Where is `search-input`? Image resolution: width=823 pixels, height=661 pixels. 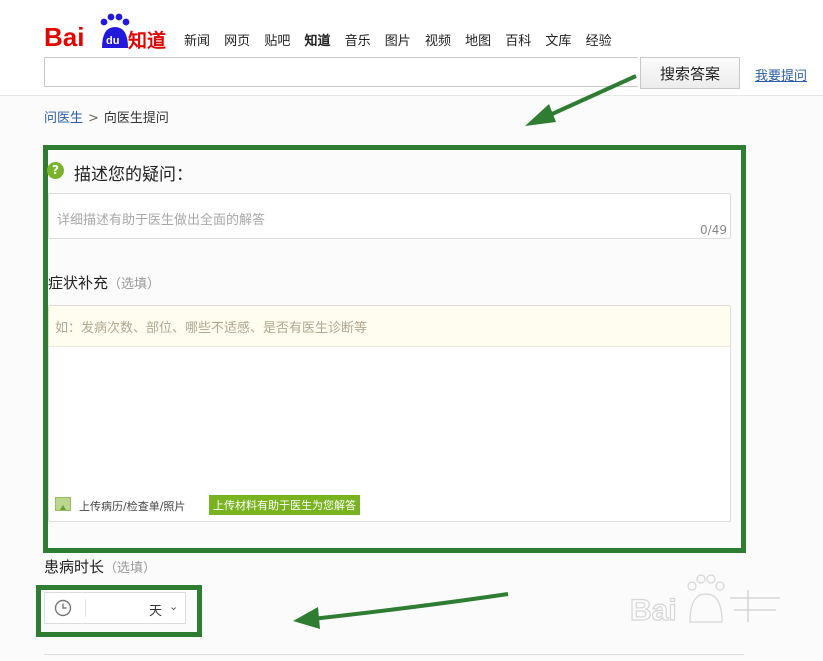 search-input is located at coordinates (341, 72).